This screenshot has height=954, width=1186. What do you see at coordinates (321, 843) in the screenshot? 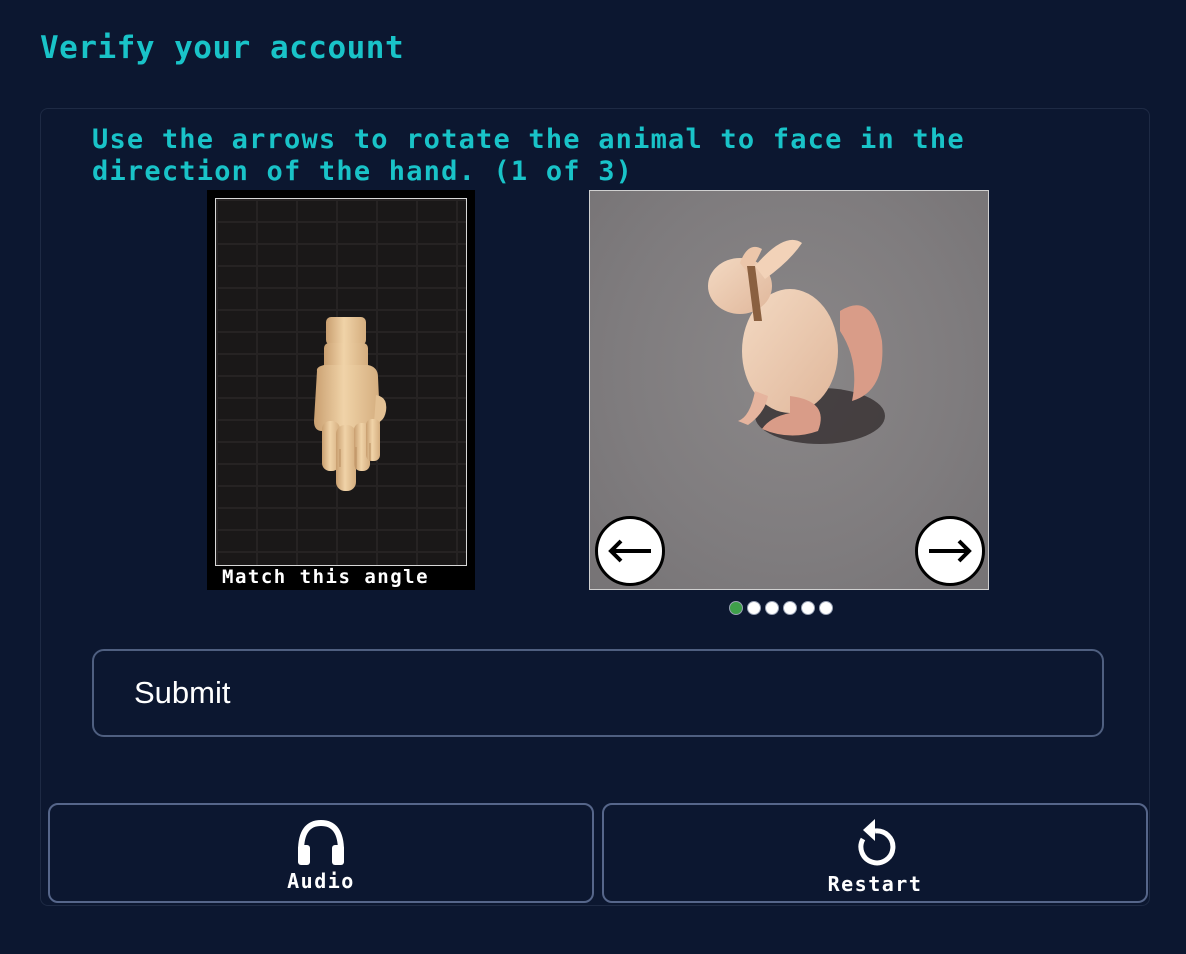
I see `headphones-icon` at bounding box center [321, 843].